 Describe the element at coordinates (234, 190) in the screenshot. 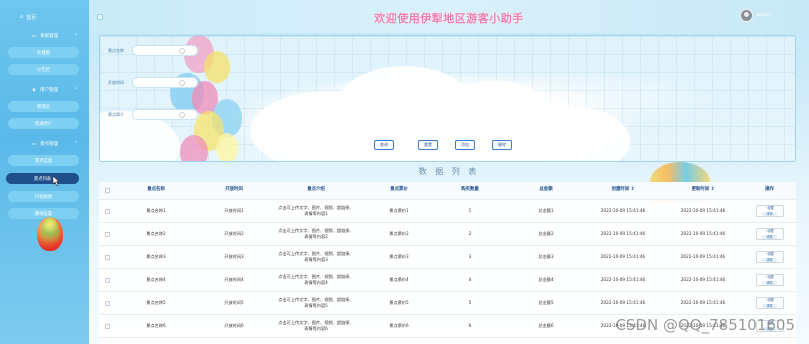

I see `column-header: 开放时间` at that location.